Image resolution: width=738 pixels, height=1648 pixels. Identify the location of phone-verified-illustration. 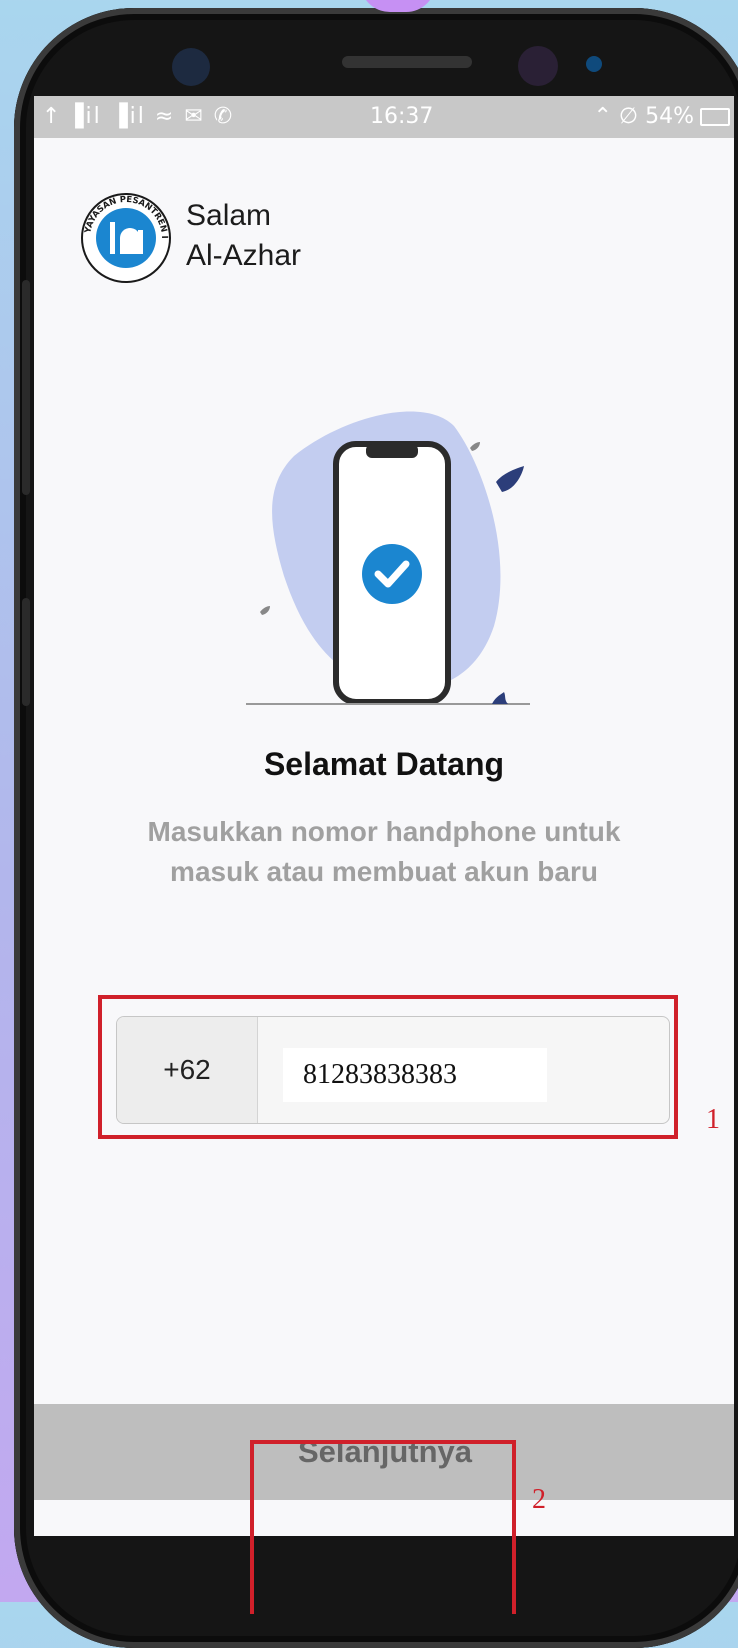
(388, 558).